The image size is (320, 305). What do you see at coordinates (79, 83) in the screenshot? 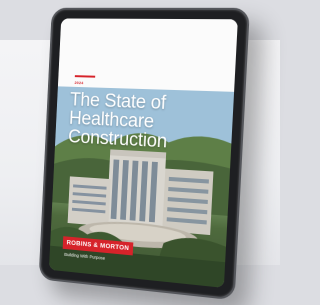
I see `cover-year: 2024` at bounding box center [79, 83].